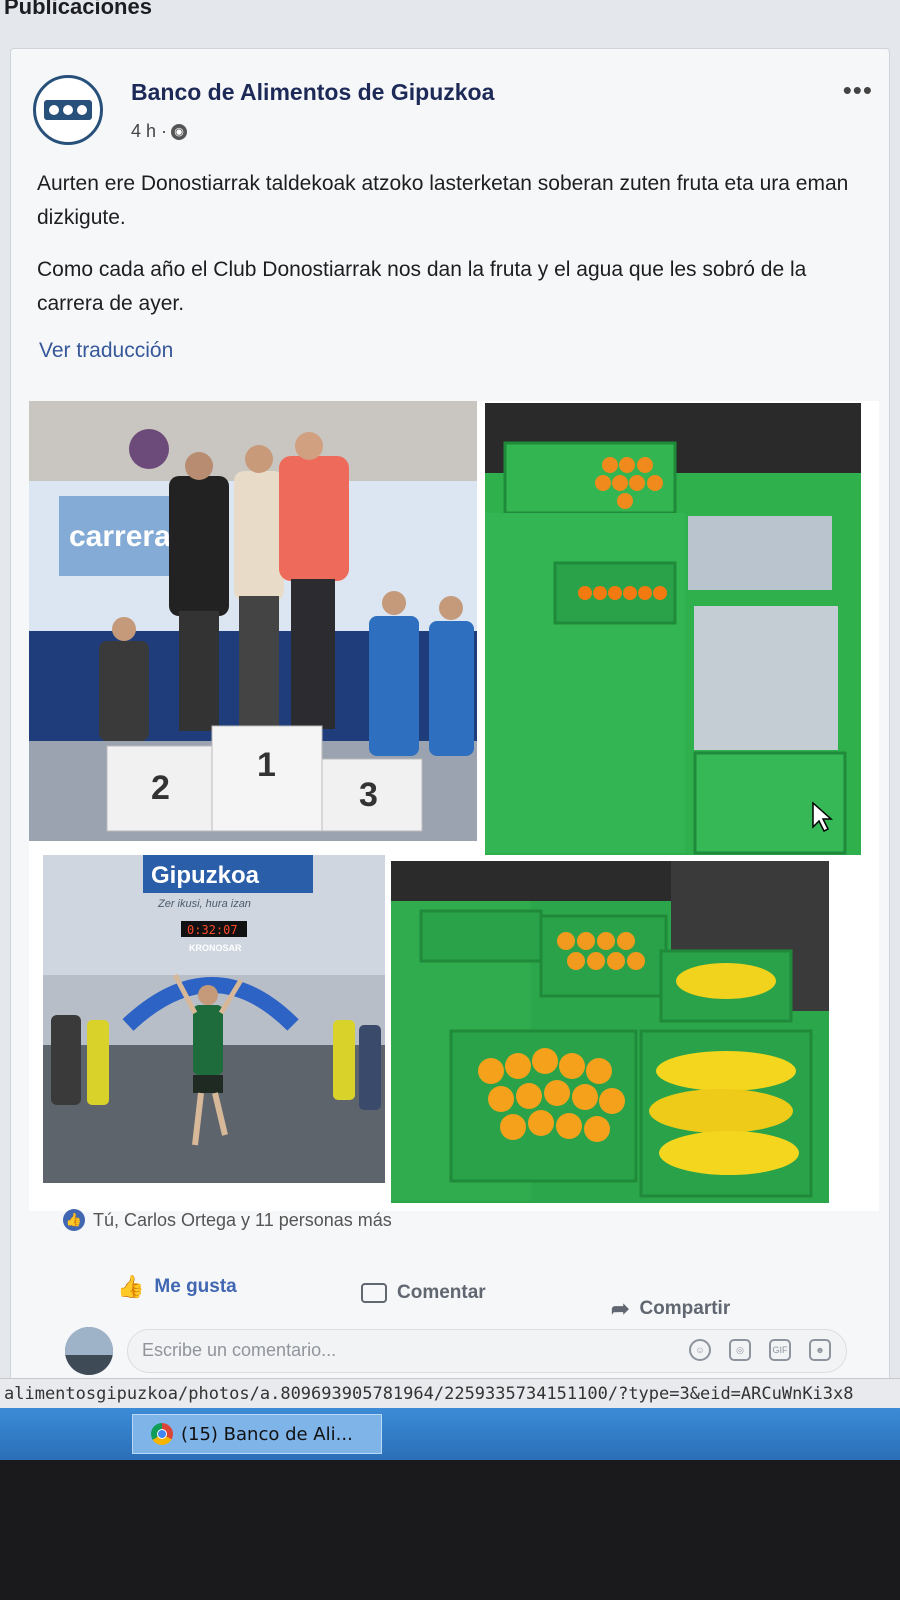 The width and height of the screenshot is (900, 1600). I want to click on like-reaction-icon: 👍, so click(74, 1220).